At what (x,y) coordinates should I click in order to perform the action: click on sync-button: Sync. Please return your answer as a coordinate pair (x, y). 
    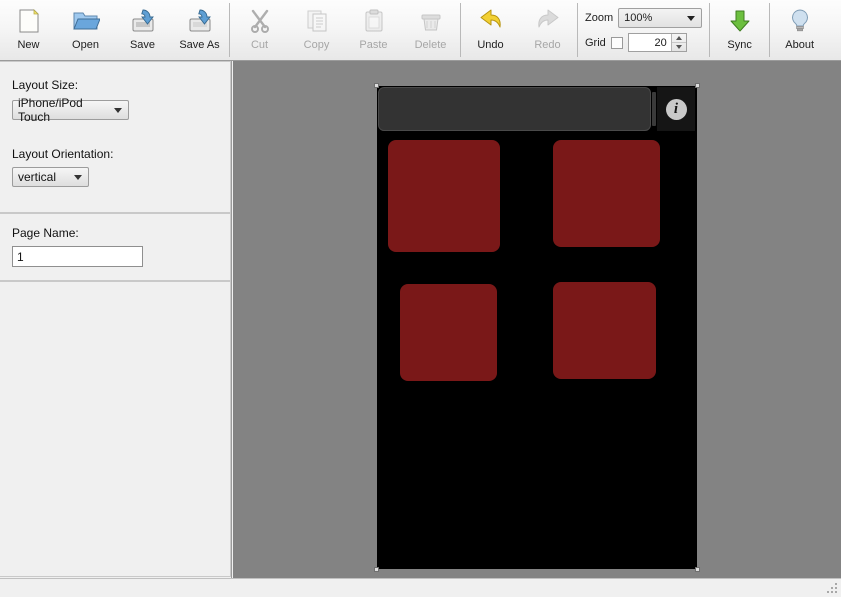
    Looking at the image, I should click on (739, 30).